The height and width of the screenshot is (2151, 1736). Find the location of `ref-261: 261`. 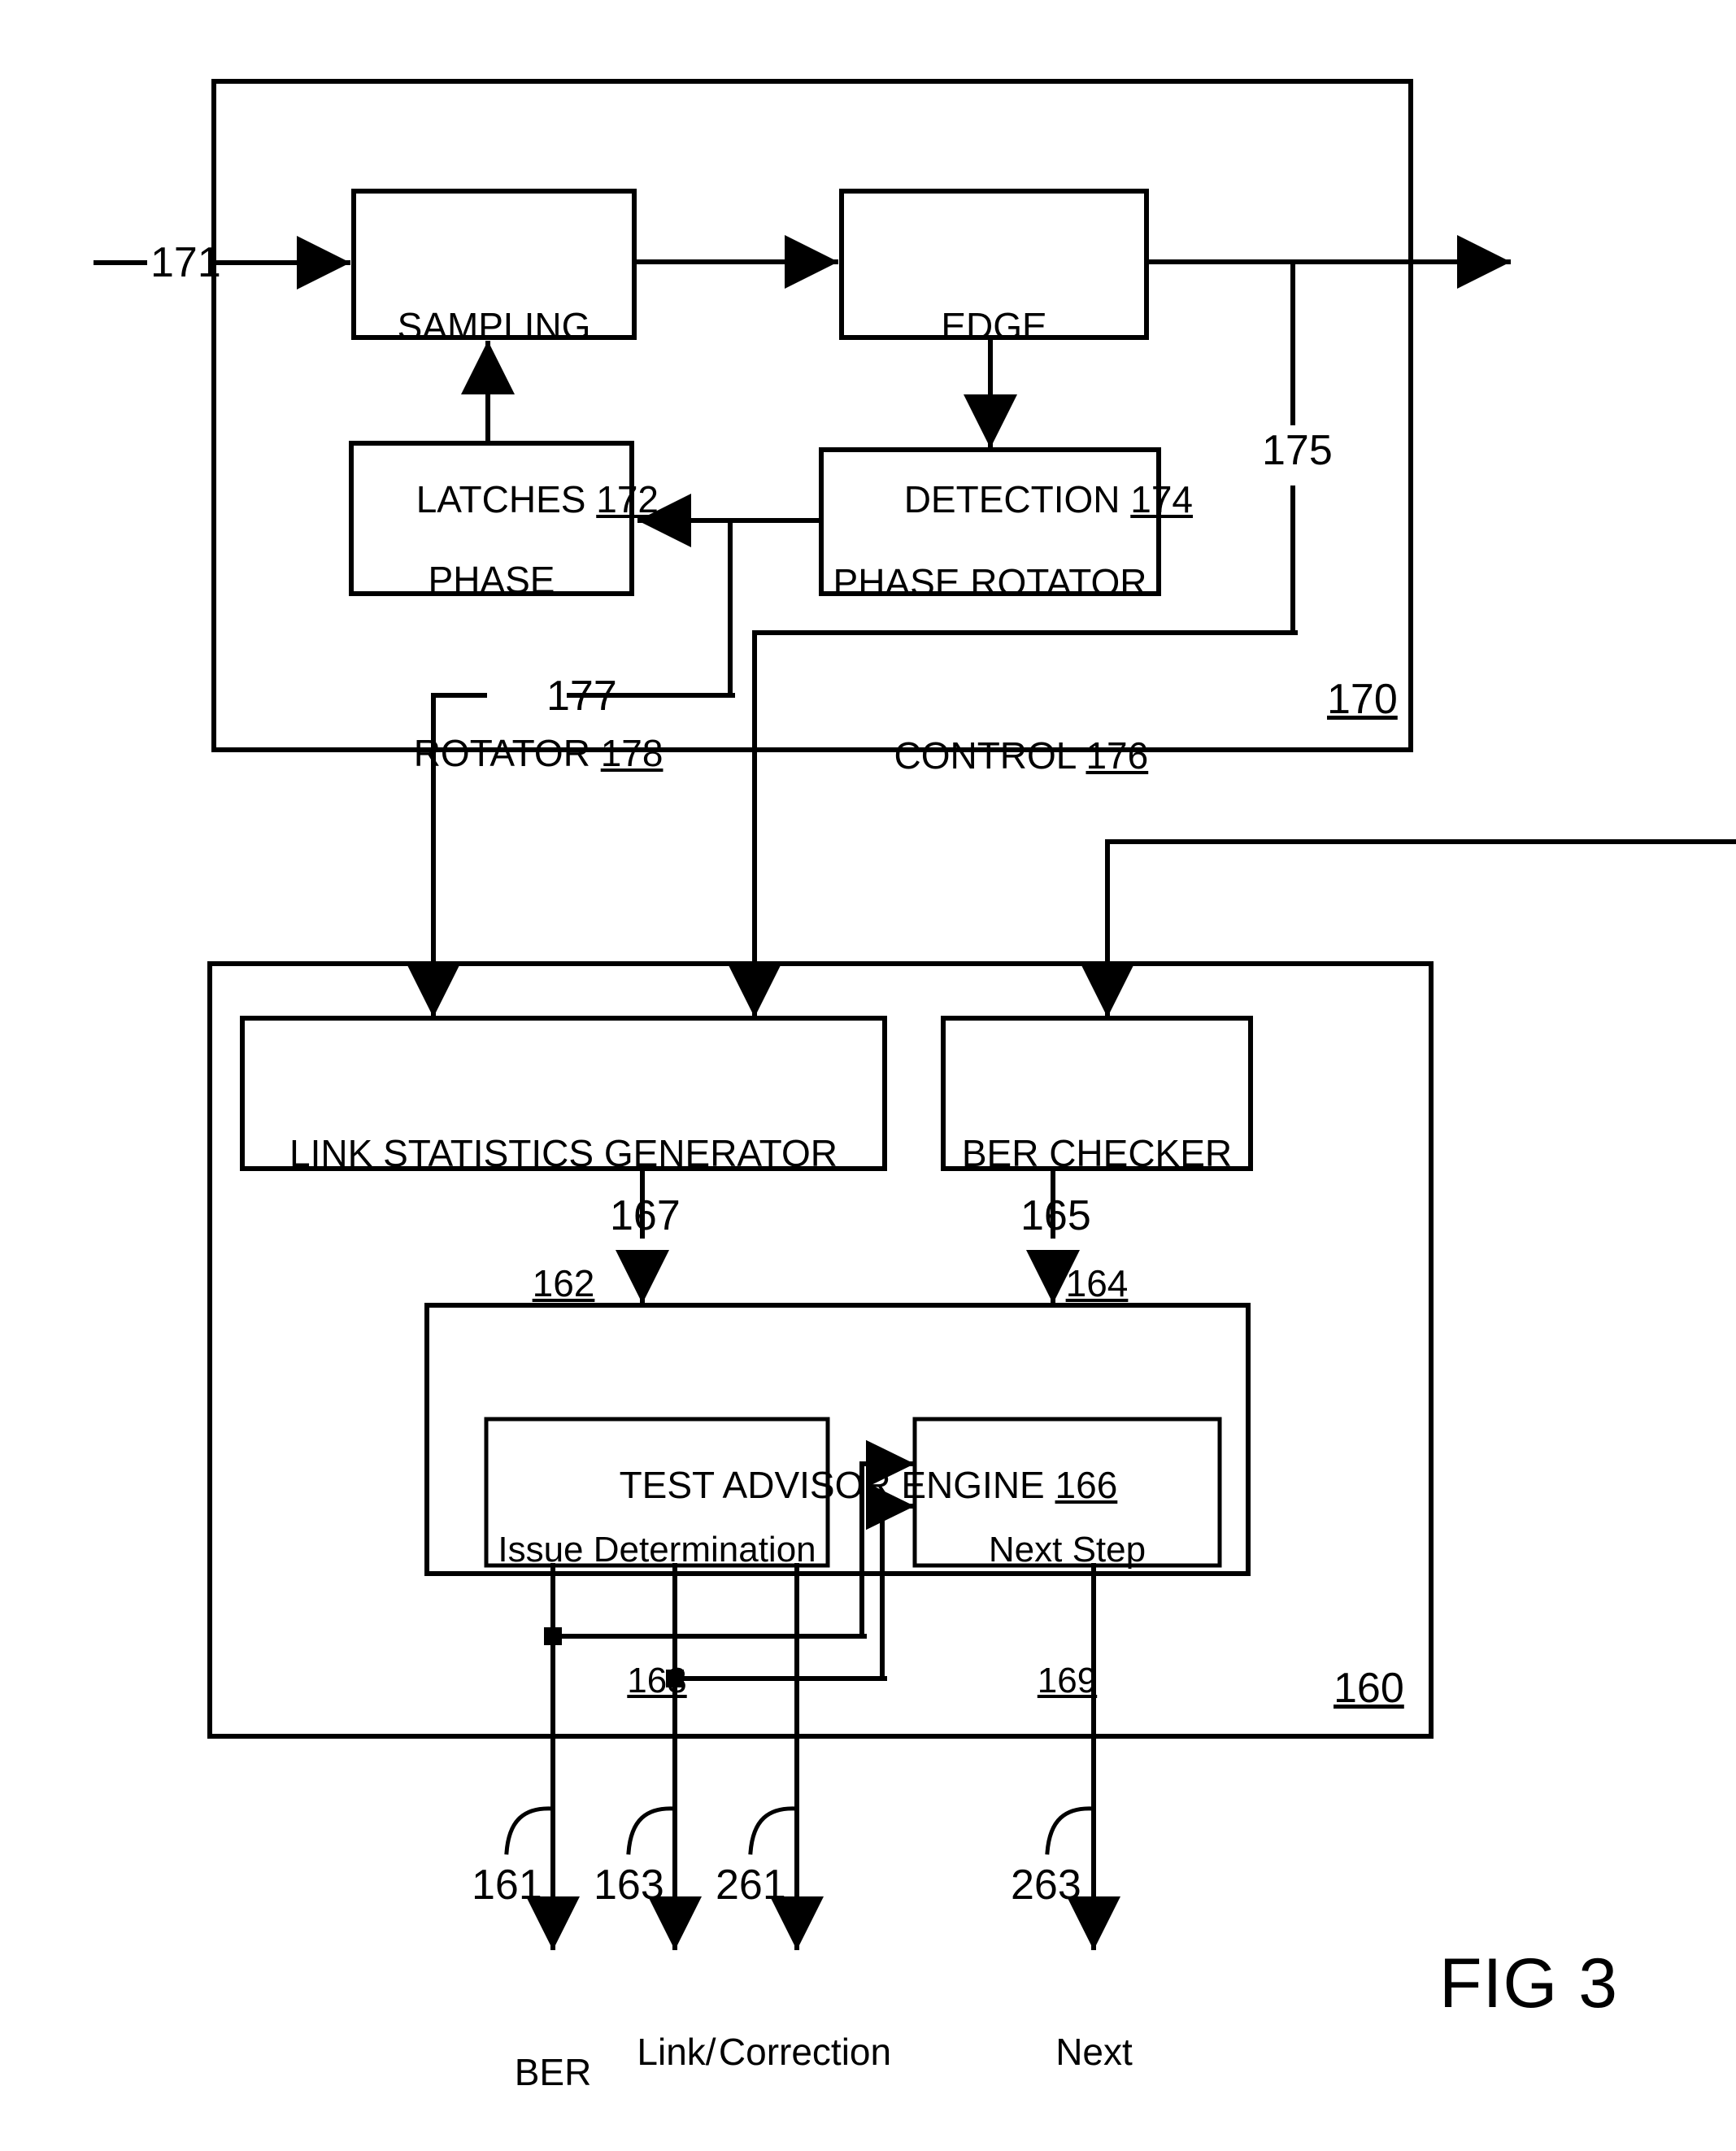

ref-261: 261 is located at coordinates (751, 1885).